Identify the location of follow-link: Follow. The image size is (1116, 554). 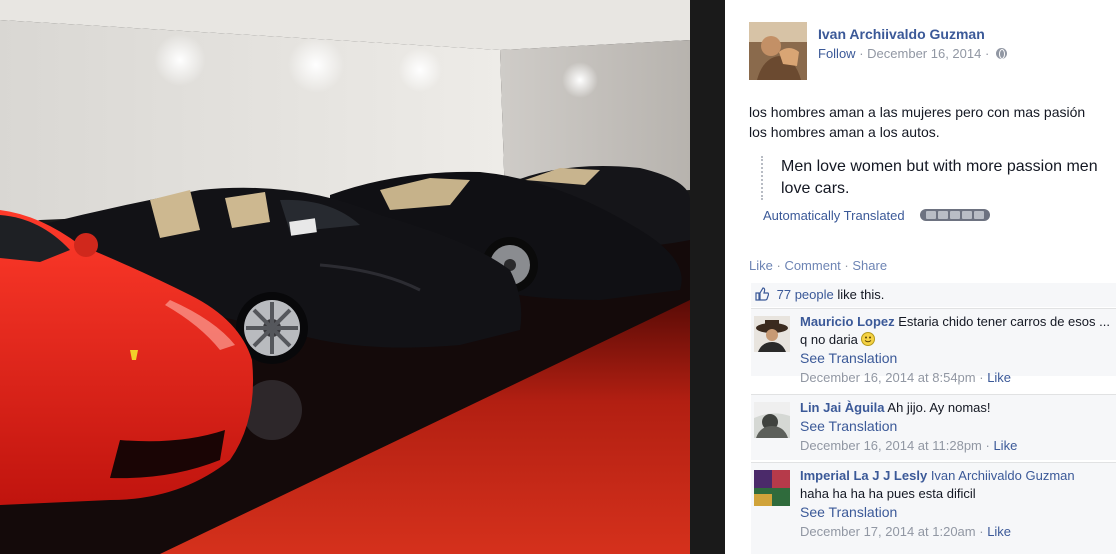
(837, 53).